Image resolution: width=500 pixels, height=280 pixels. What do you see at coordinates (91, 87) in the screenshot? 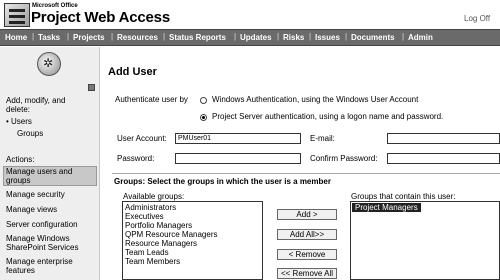
I see `collapse-sidebar-button` at bounding box center [91, 87].